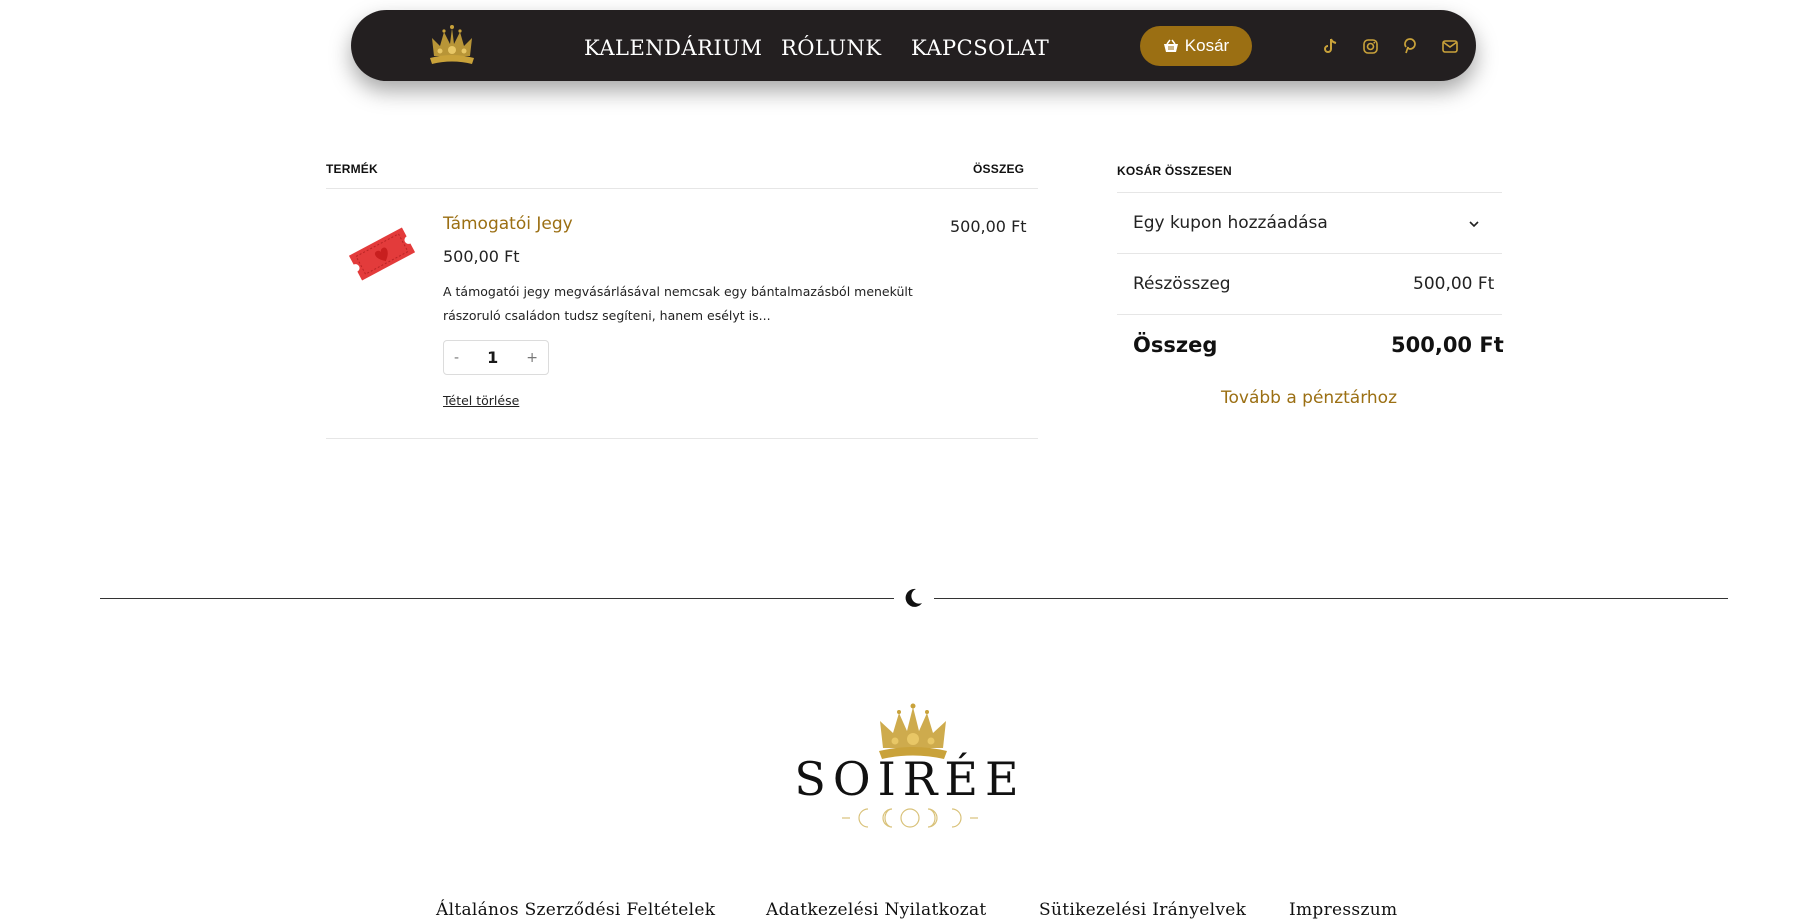 This screenshot has height=920, width=1820. Describe the element at coordinates (1174, 171) in the screenshot. I see `cart-totals-heading: KOSÁR ÖSSZESEN` at that location.